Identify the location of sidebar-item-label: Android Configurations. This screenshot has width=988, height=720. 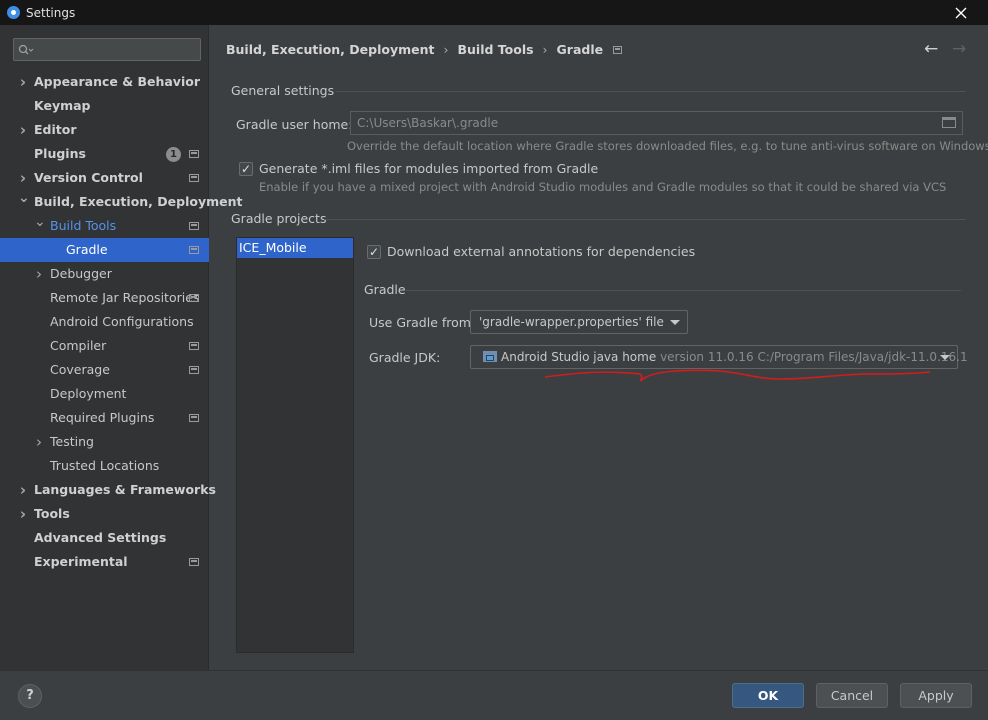
(122, 321).